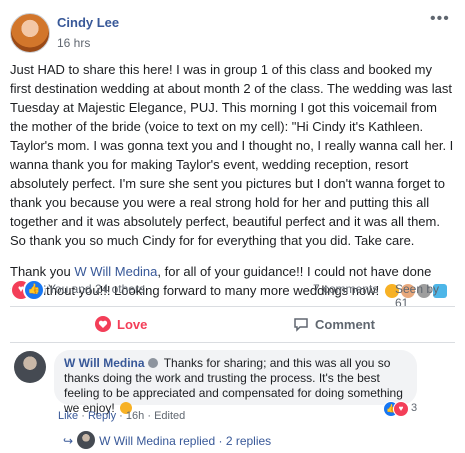  Describe the element at coordinates (135, 416) in the screenshot. I see `comment-time: 16h` at that location.